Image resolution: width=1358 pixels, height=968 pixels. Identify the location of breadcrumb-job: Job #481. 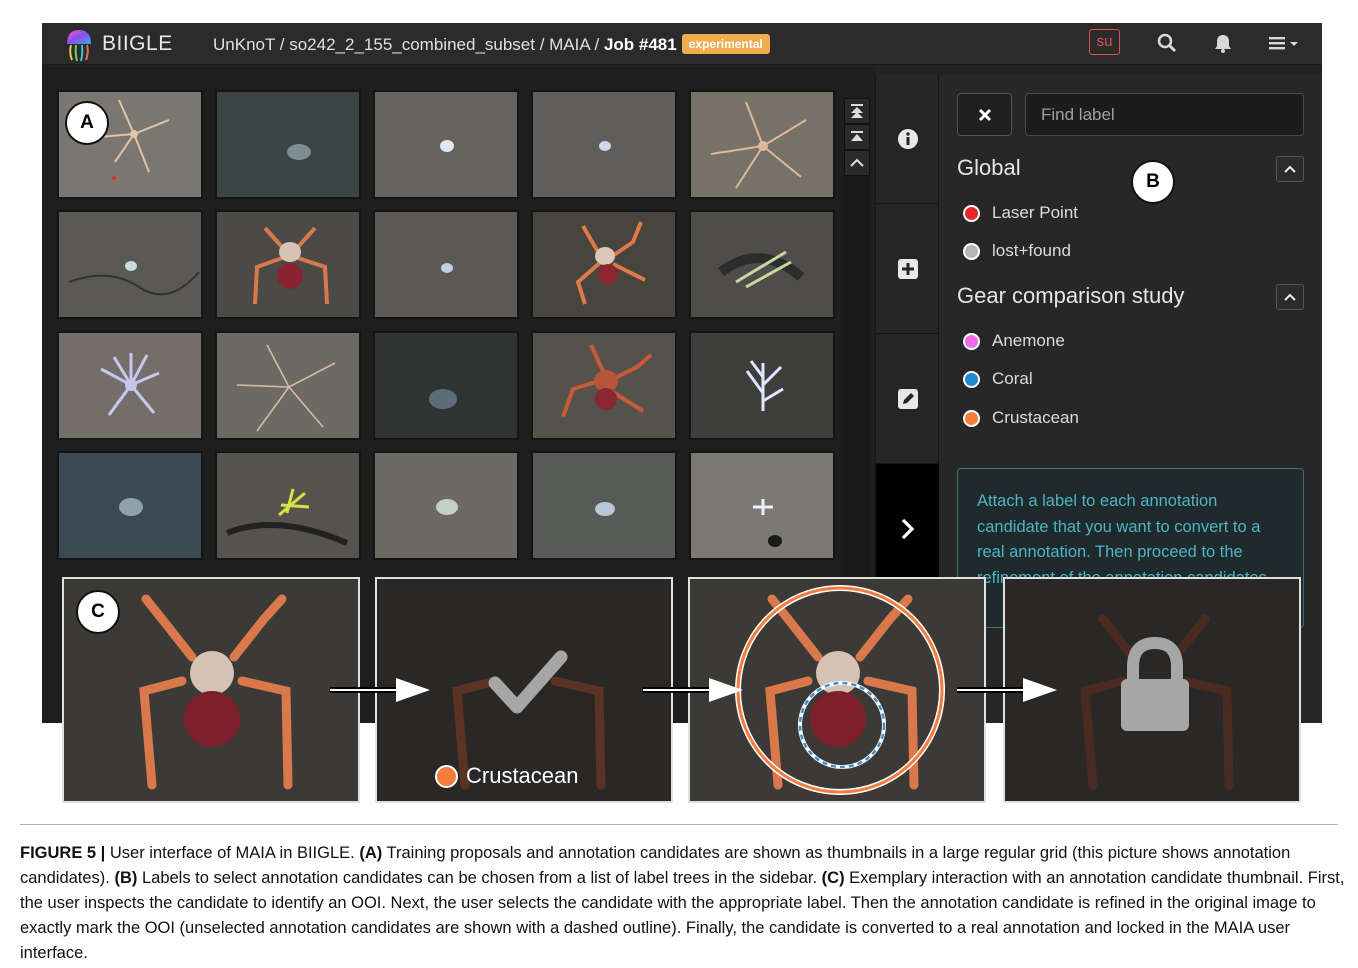
(640, 44).